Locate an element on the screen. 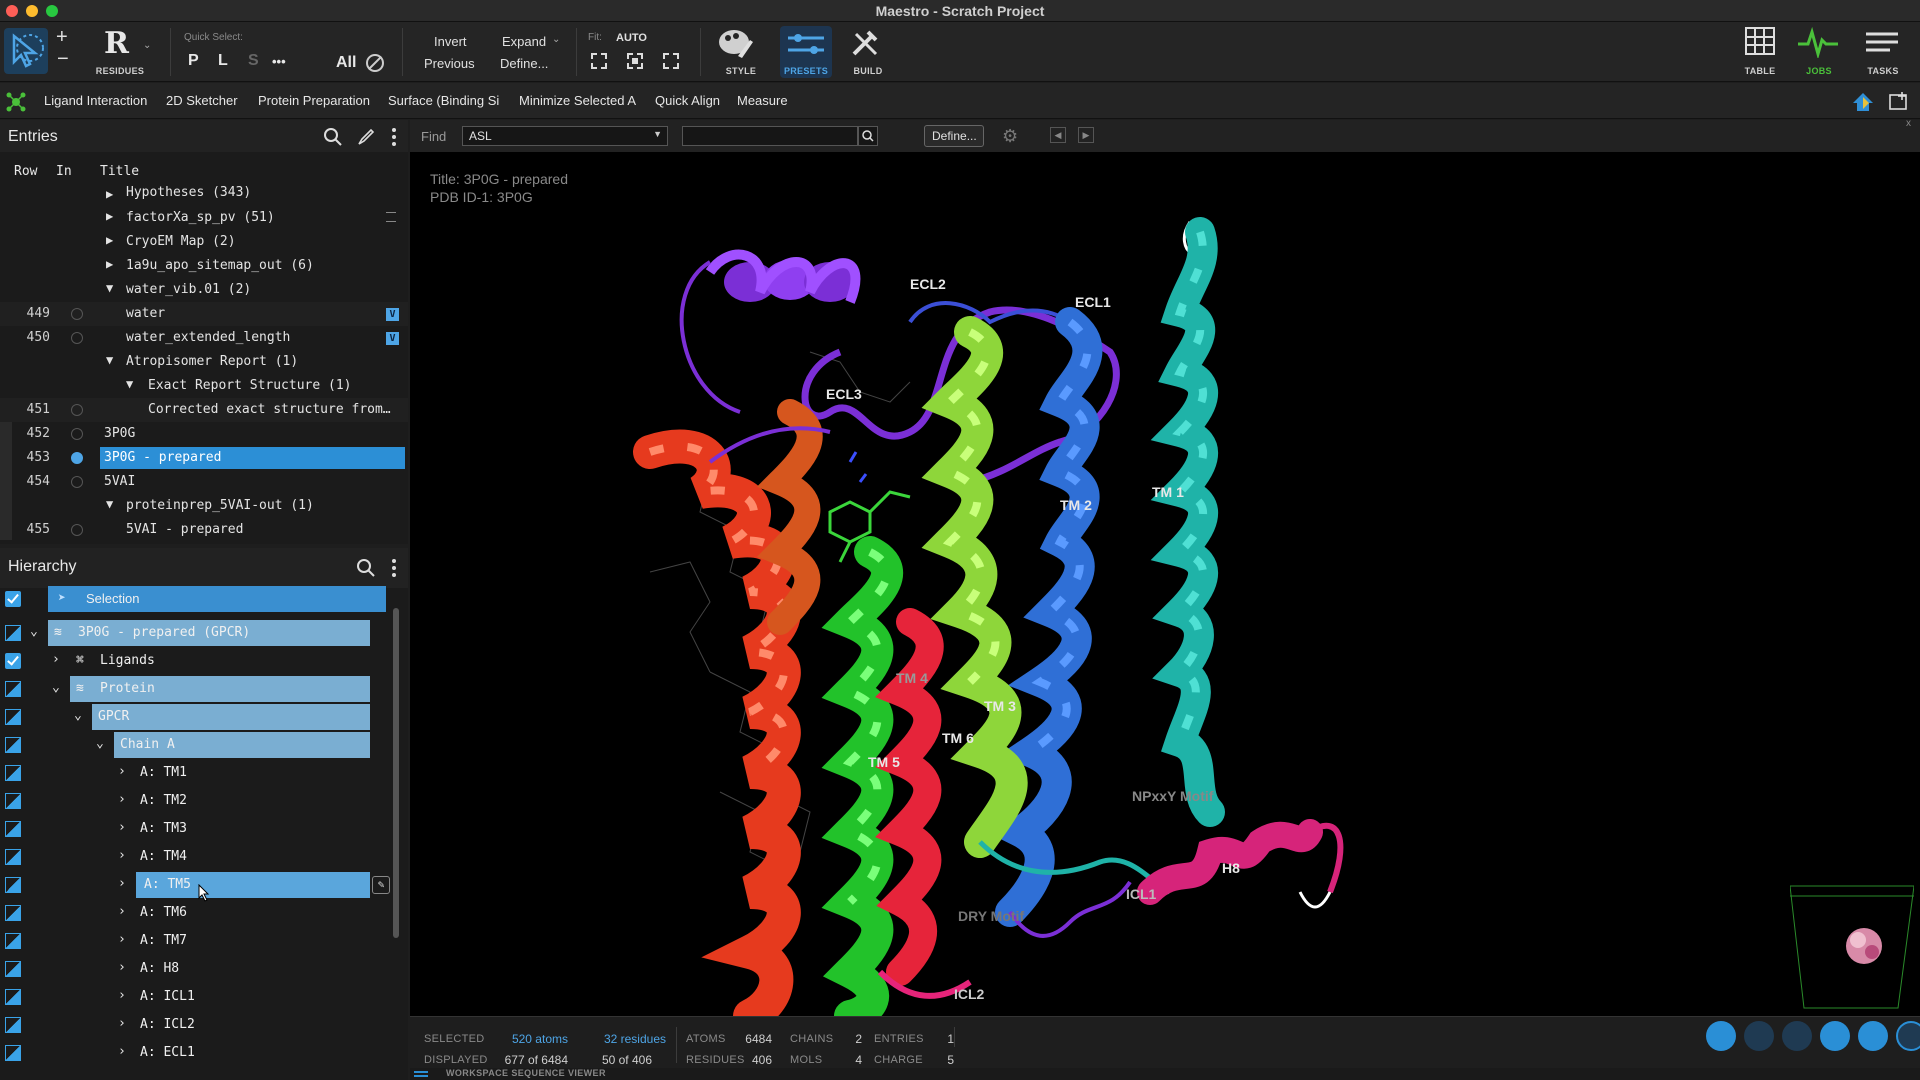  hierarchy-node: › A: H8 is located at coordinates (204, 969).